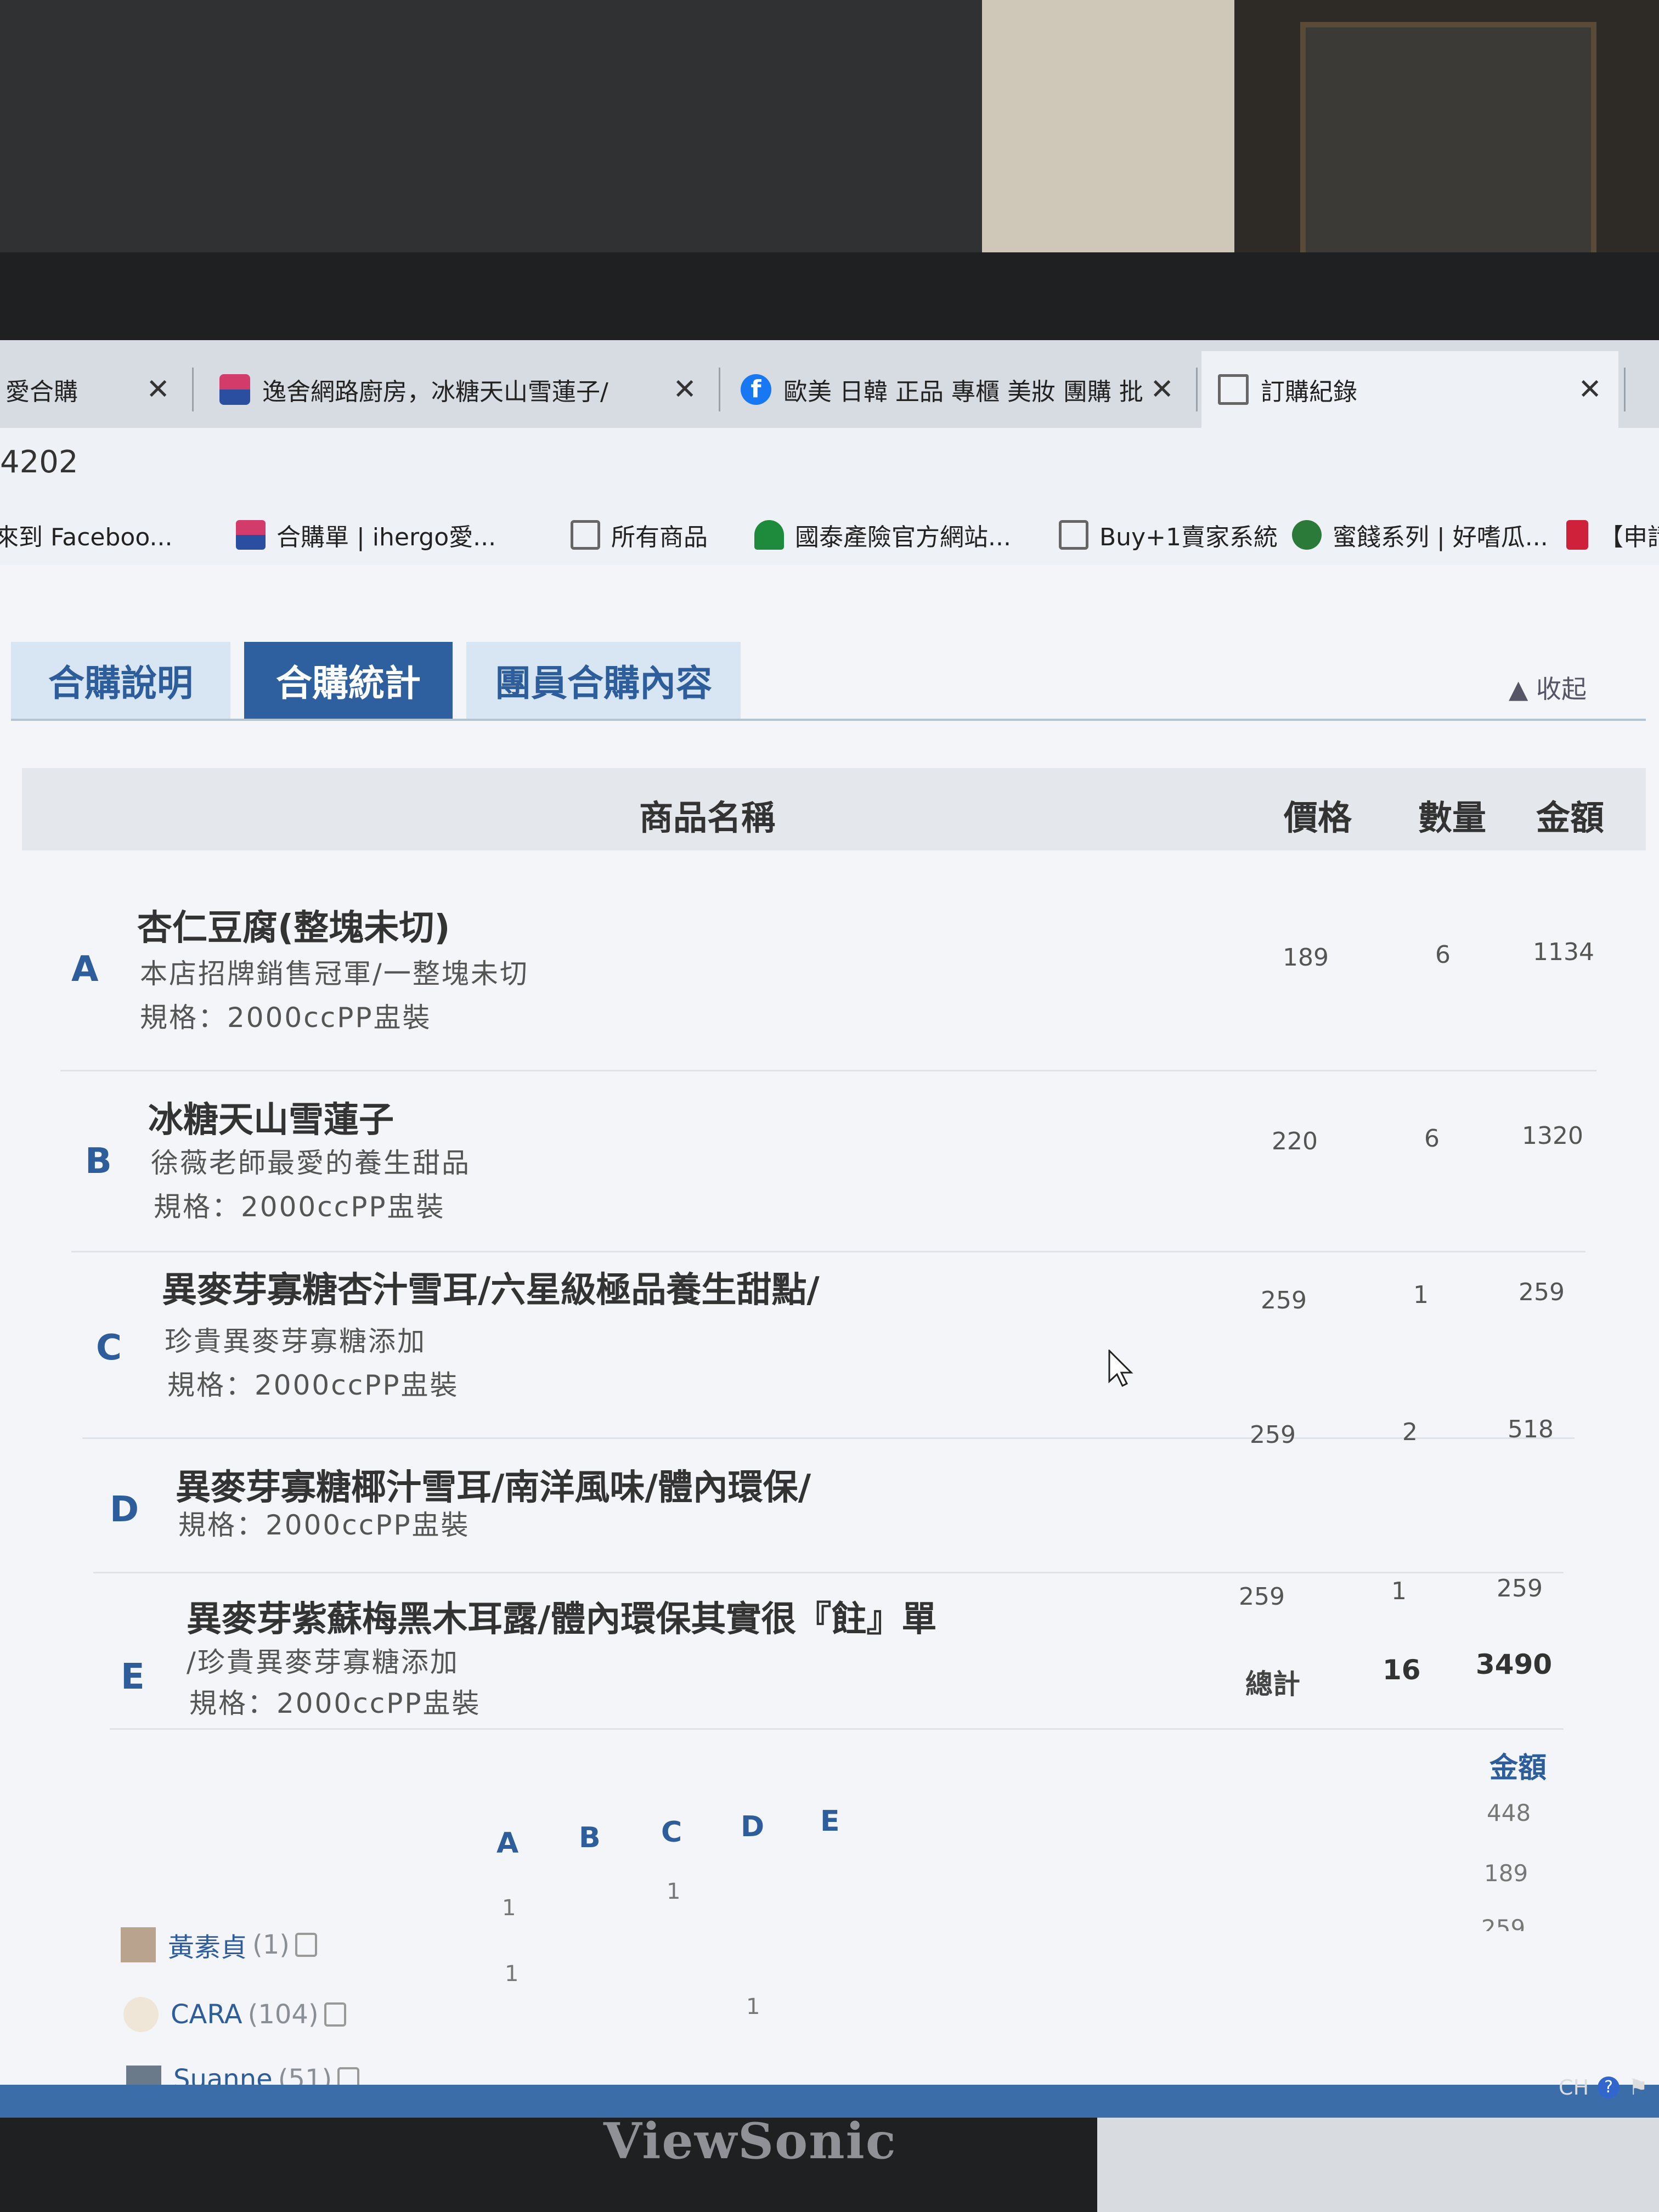  Describe the element at coordinates (1552, 1136) in the screenshot. I see `amount-value: 1320` at that location.